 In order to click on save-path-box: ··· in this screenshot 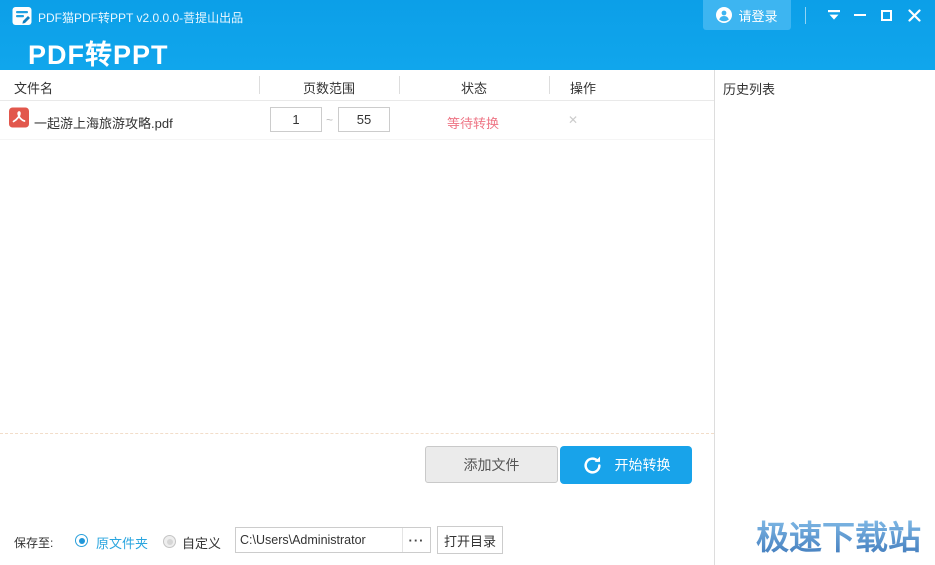, I will do `click(333, 540)`.